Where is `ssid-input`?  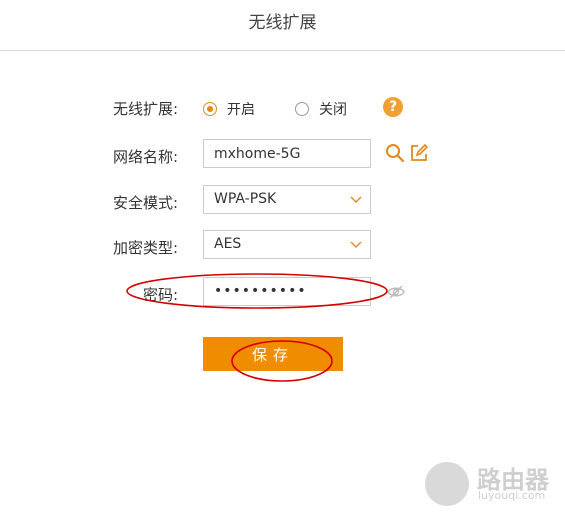 ssid-input is located at coordinates (287, 153).